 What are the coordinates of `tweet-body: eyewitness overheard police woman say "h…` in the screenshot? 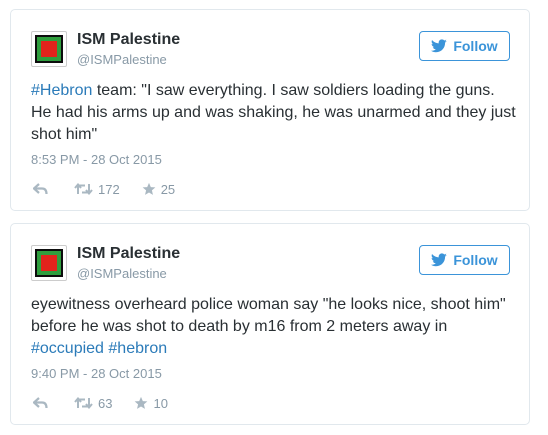 It's located at (268, 315).